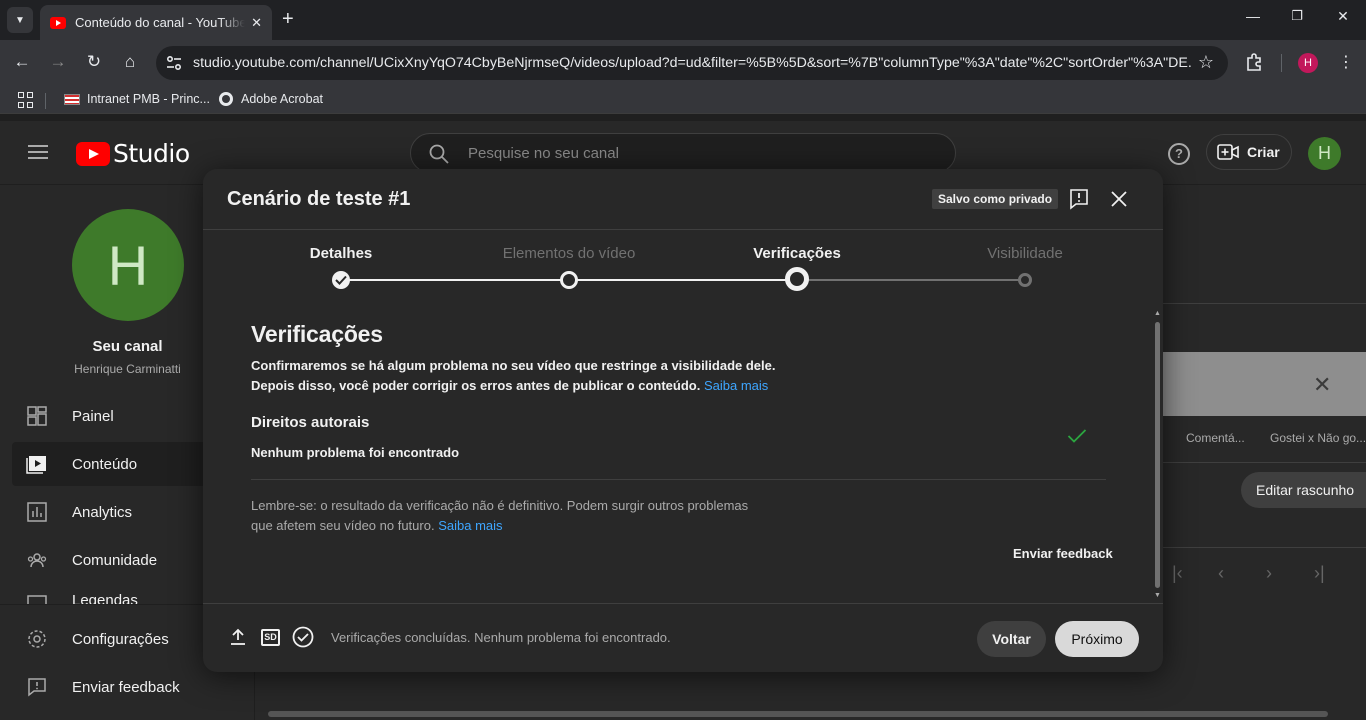 This screenshot has height=720, width=1366. Describe the element at coordinates (470, 525) in the screenshot. I see `reminder-learn-more-link: Saiba mais` at that location.